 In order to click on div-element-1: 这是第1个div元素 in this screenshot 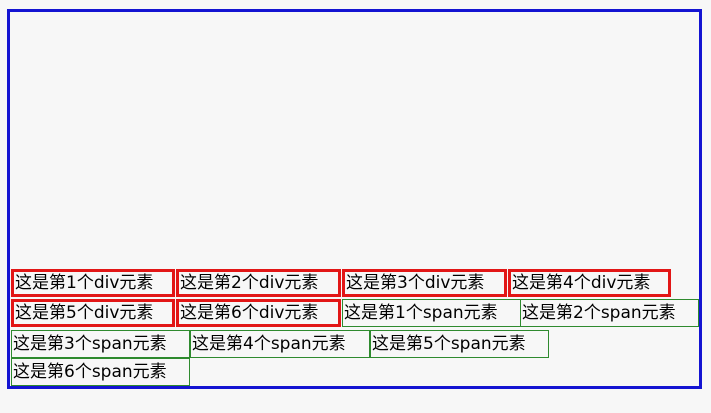, I will do `click(93, 283)`.